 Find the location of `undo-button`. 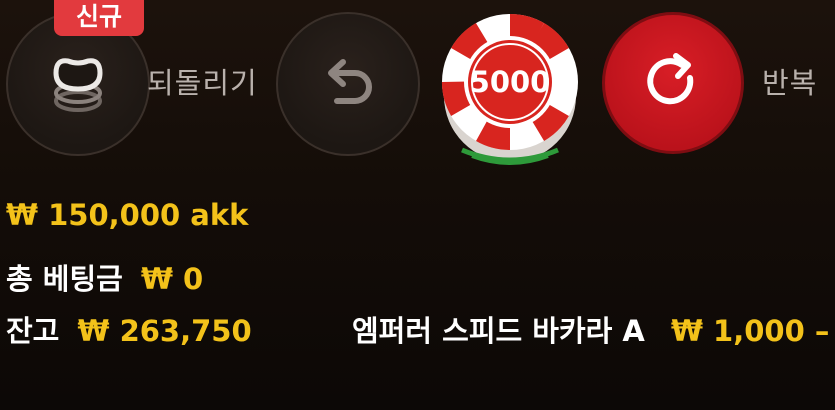

undo-button is located at coordinates (348, 84).